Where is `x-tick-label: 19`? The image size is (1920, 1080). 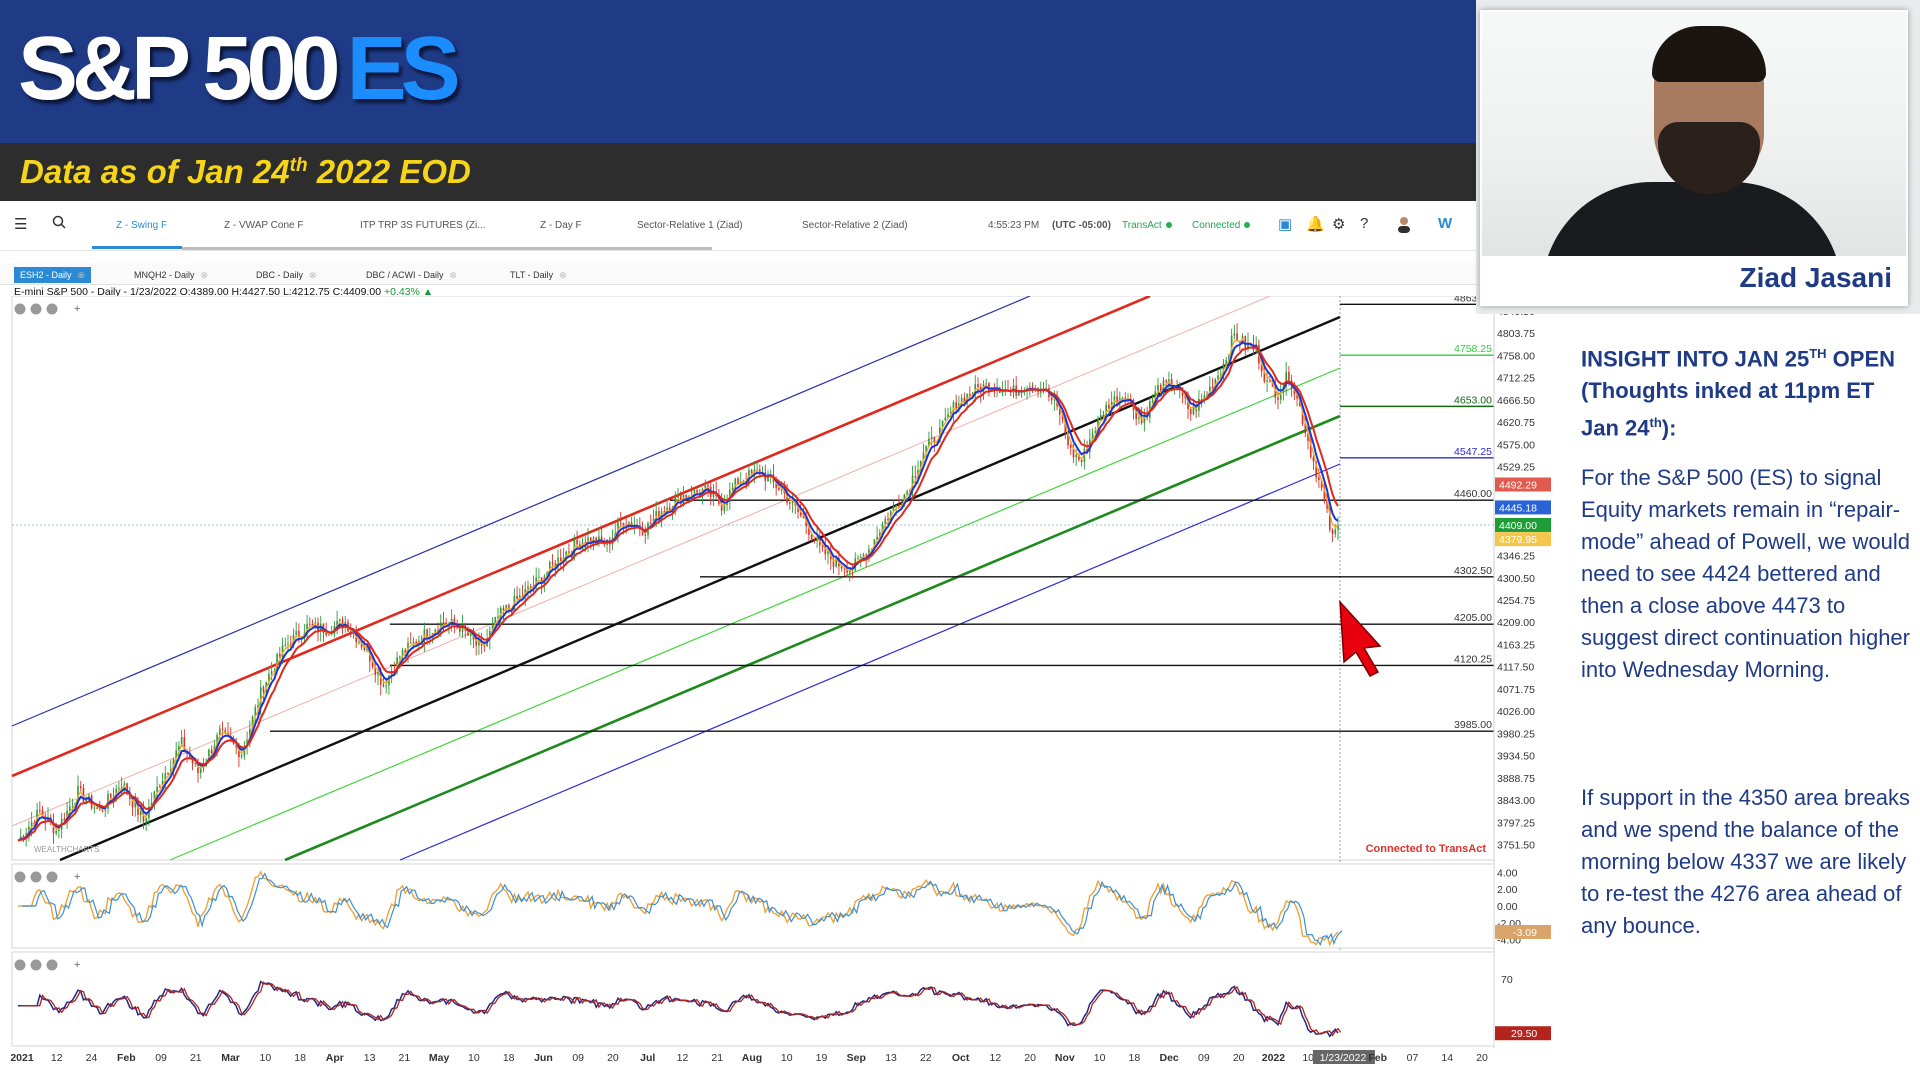
x-tick-label: 19 is located at coordinates (822, 1058).